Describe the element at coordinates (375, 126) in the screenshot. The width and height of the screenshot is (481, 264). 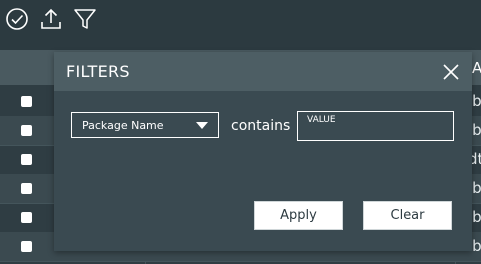
I see `value-input: VALUE` at that location.